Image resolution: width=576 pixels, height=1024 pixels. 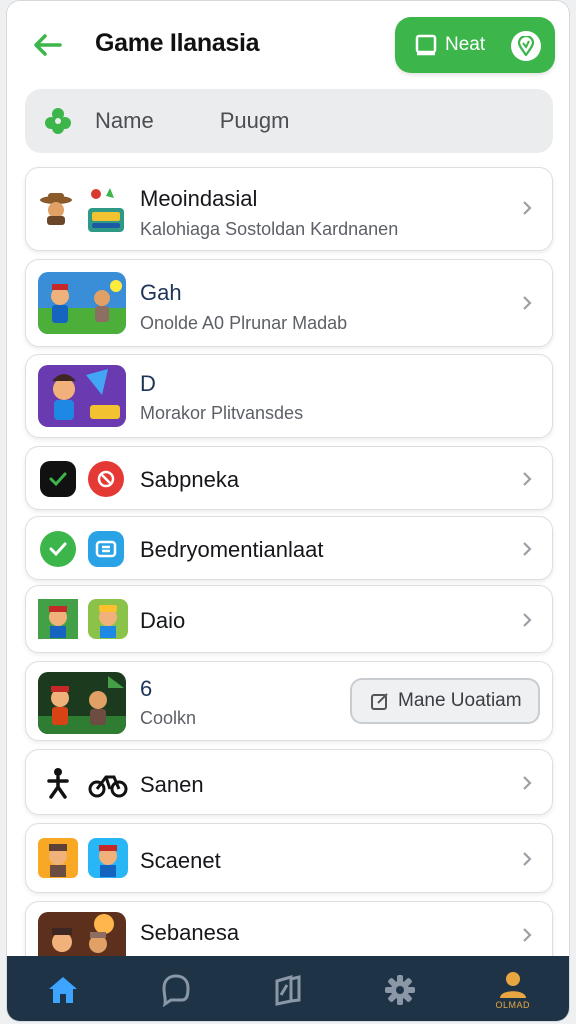 What do you see at coordinates (146, 688) in the screenshot?
I see `item-title: 6` at bounding box center [146, 688].